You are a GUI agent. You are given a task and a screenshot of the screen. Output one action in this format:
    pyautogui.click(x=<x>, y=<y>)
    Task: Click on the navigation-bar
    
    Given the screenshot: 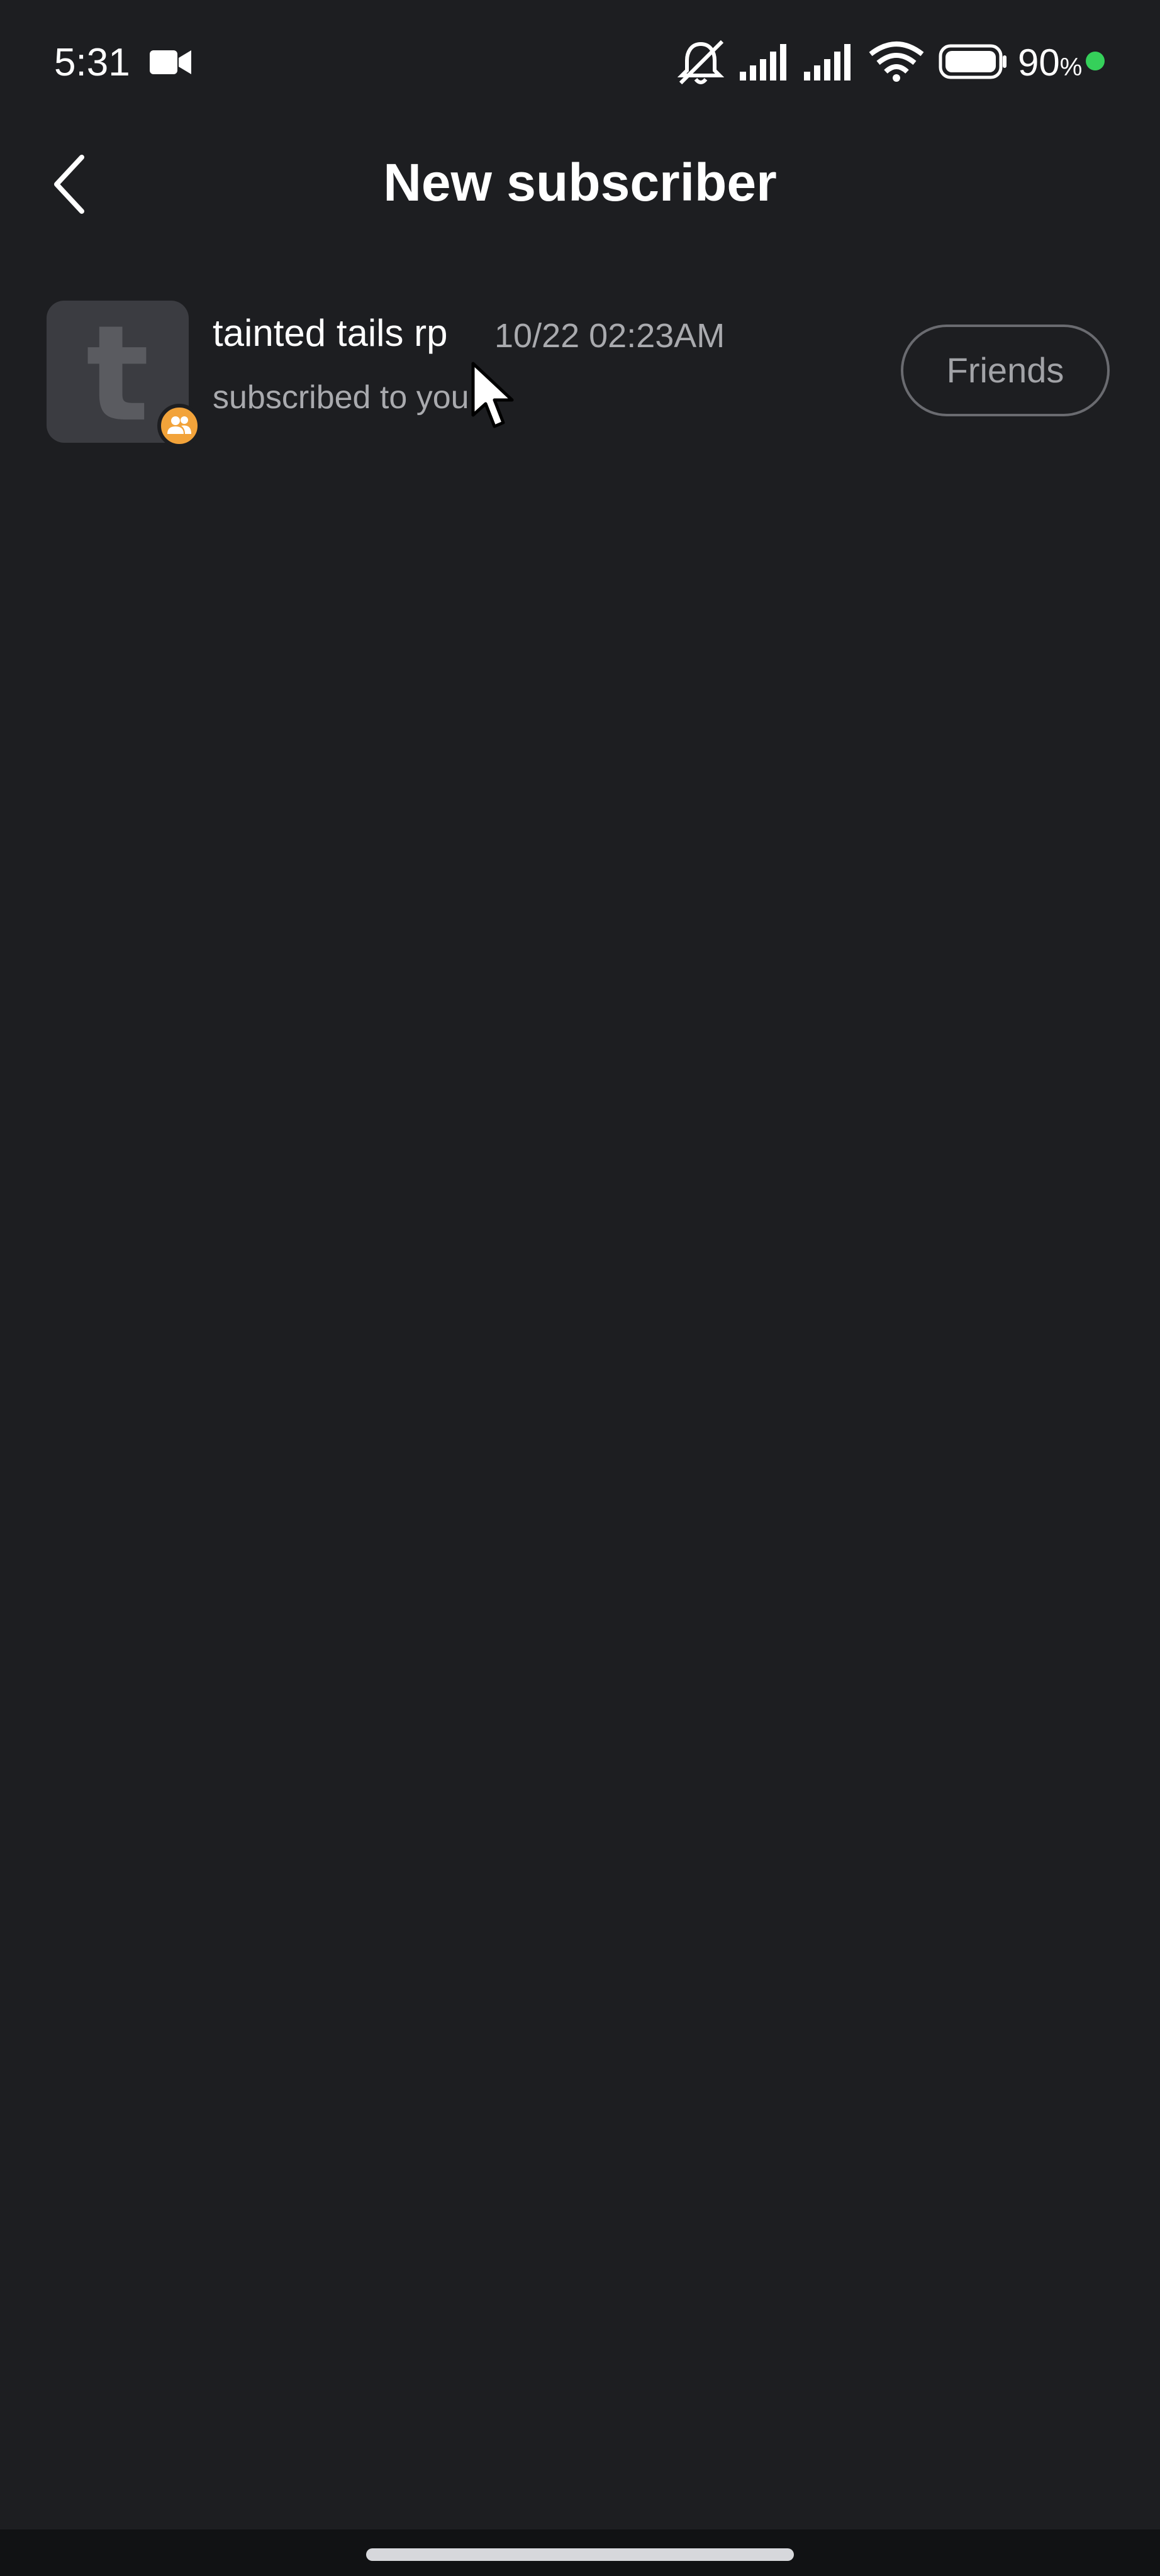 What is the action you would take?
    pyautogui.click(x=580, y=2552)
    